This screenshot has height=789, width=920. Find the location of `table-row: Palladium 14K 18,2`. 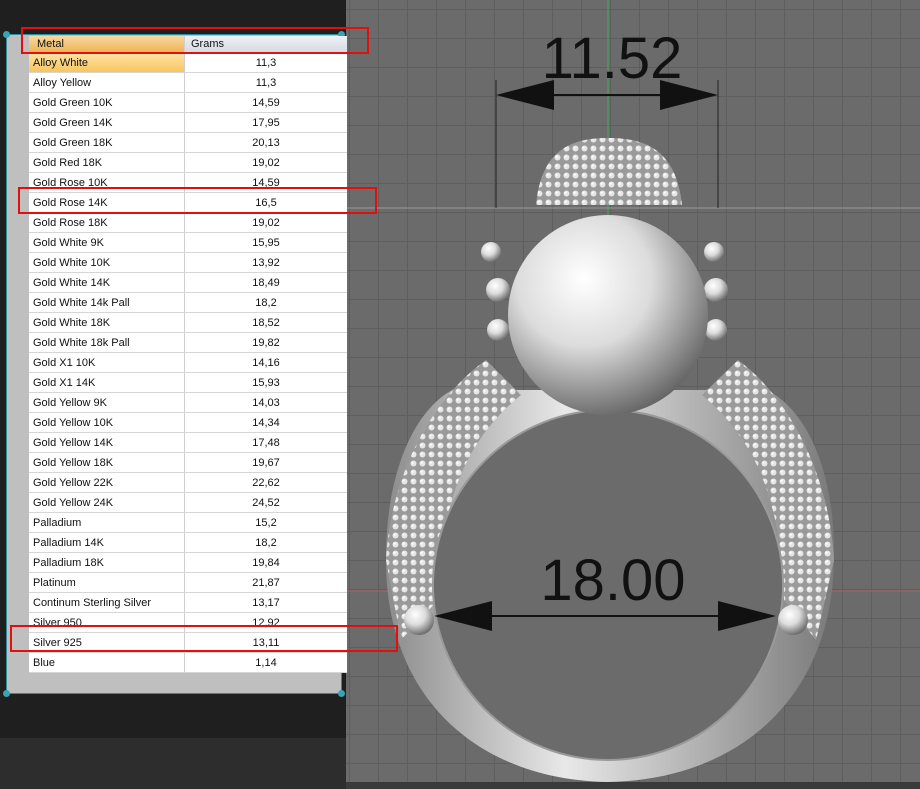

table-row: Palladium 14K 18,2 is located at coordinates (188, 543).